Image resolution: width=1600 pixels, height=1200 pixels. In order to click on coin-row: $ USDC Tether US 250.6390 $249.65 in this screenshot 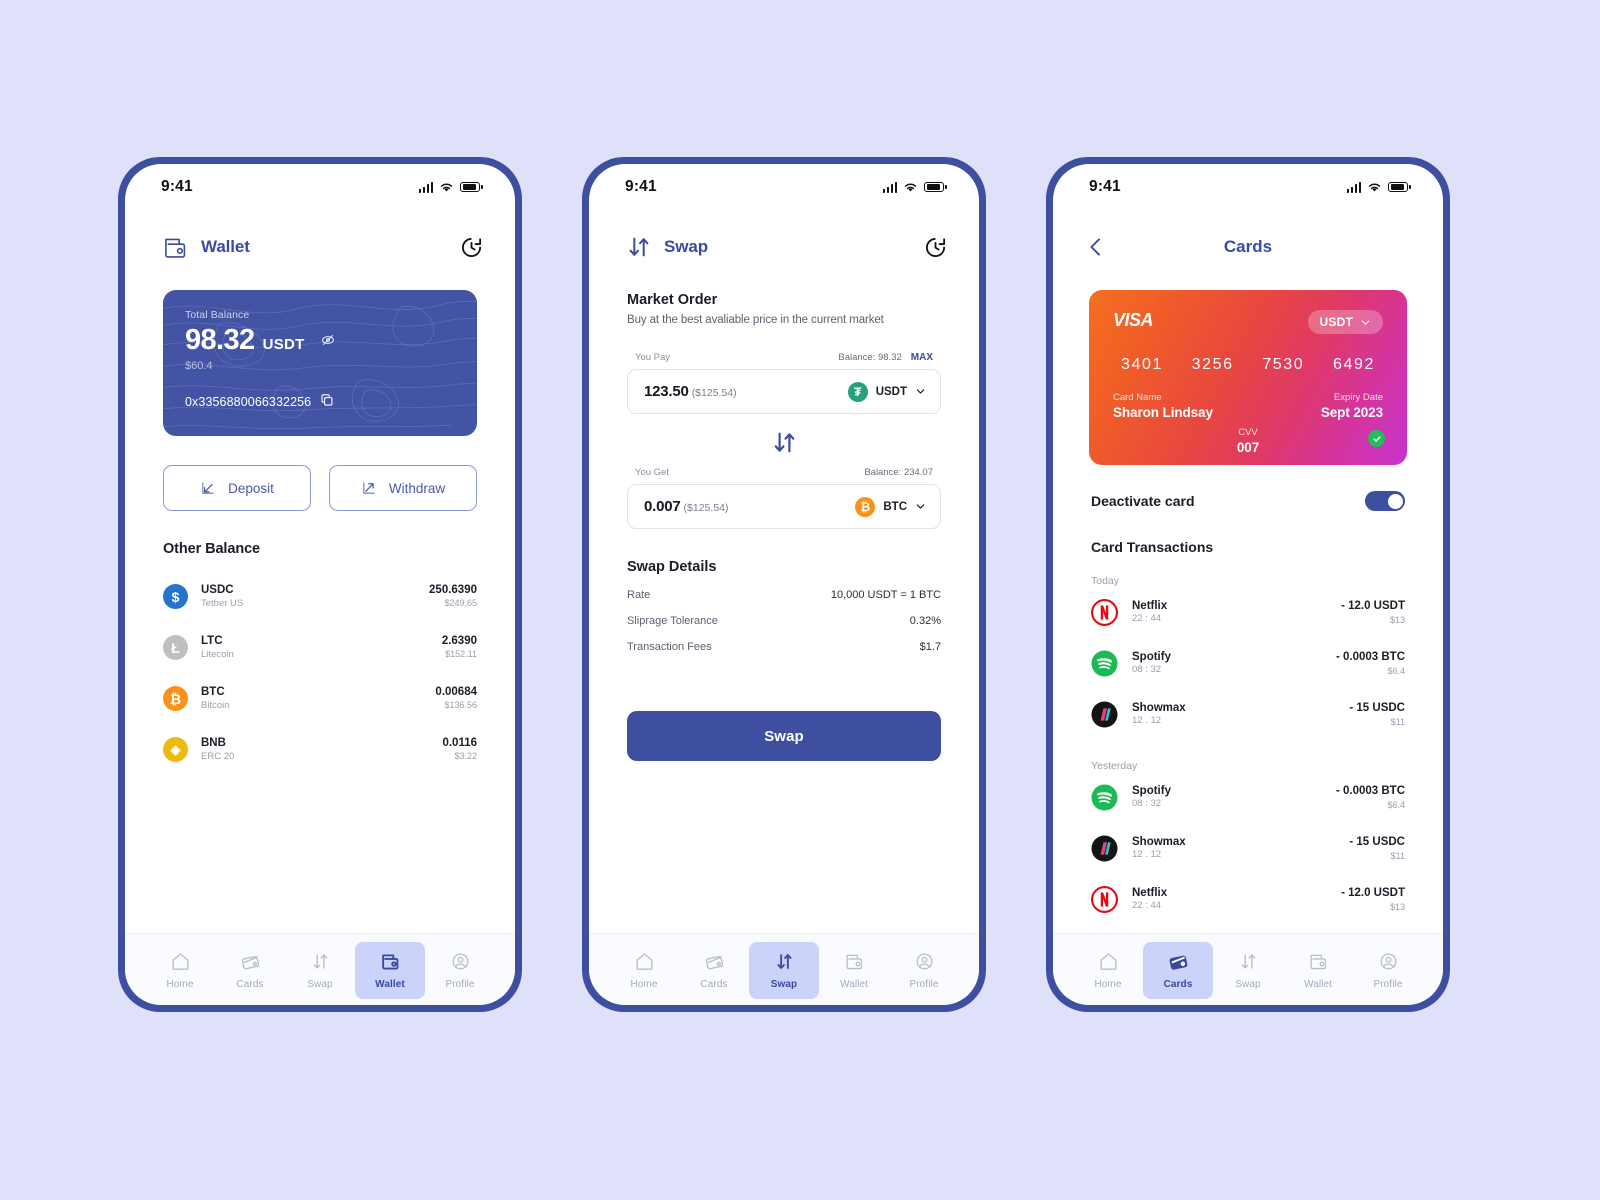, I will do `click(320, 596)`.